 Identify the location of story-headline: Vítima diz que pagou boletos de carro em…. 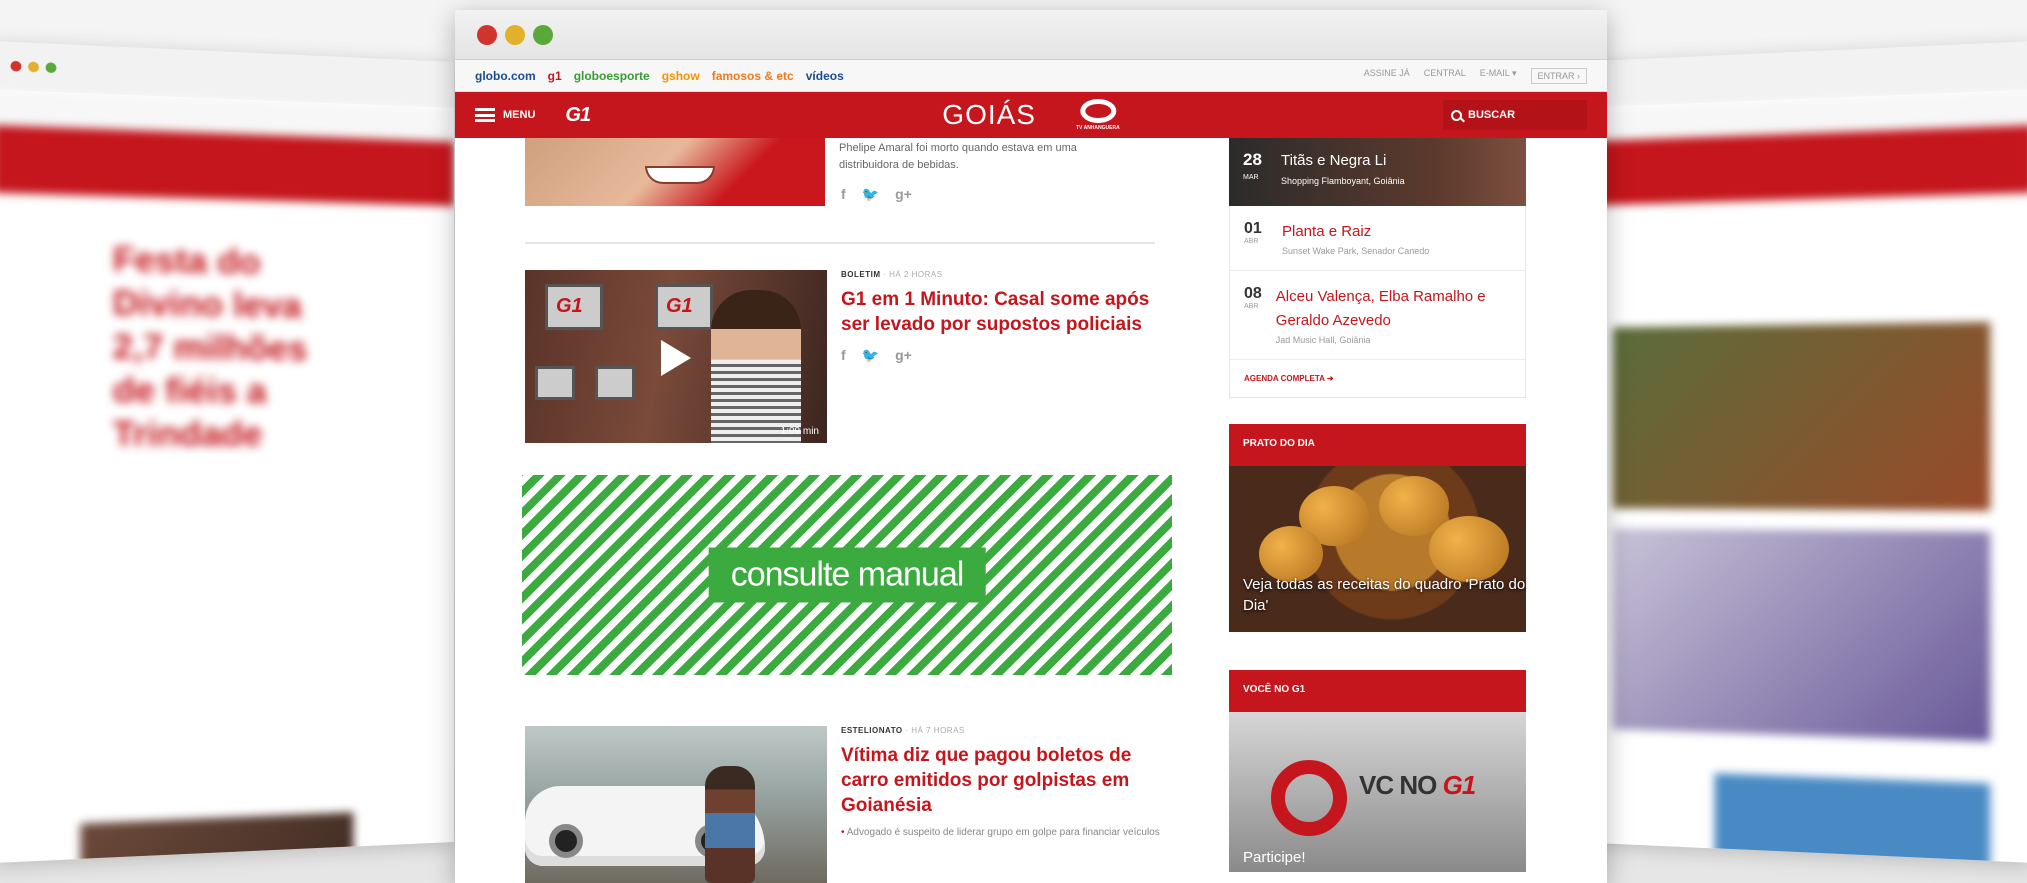
(1001, 780).